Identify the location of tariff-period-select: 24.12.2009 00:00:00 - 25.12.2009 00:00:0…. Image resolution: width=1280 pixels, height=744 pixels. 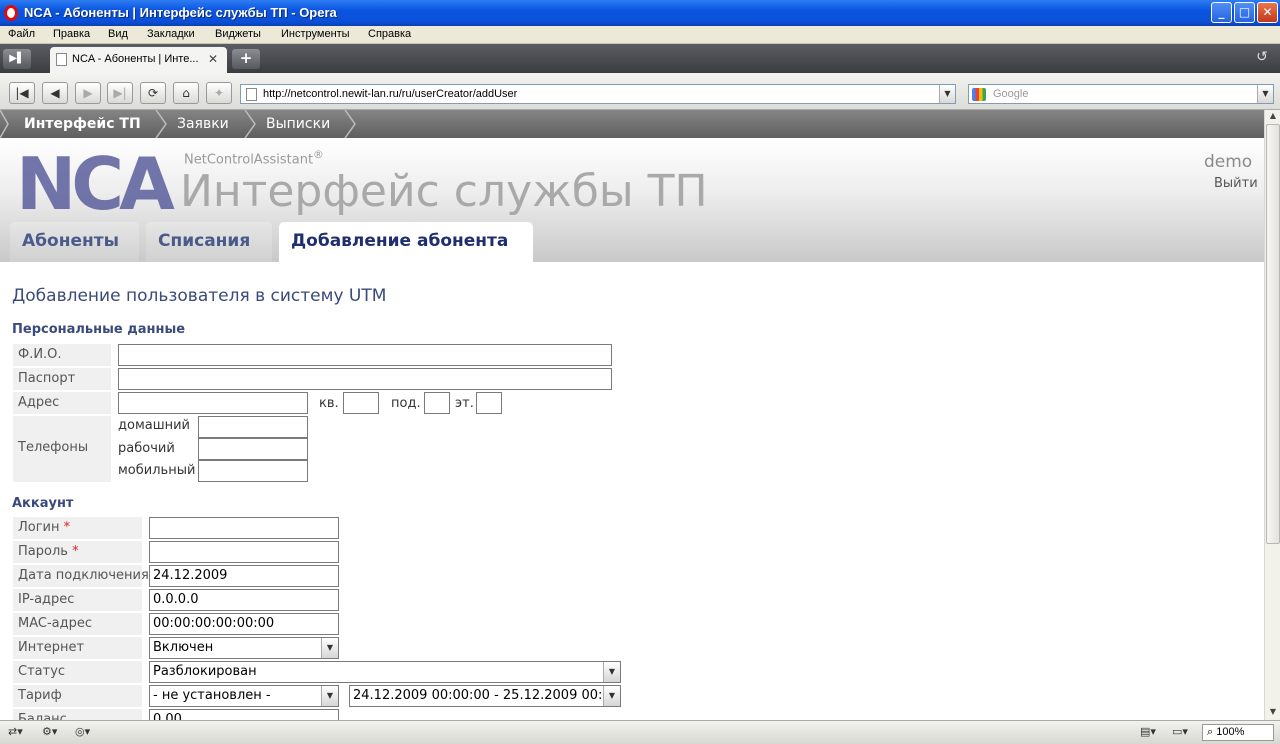
(485, 696).